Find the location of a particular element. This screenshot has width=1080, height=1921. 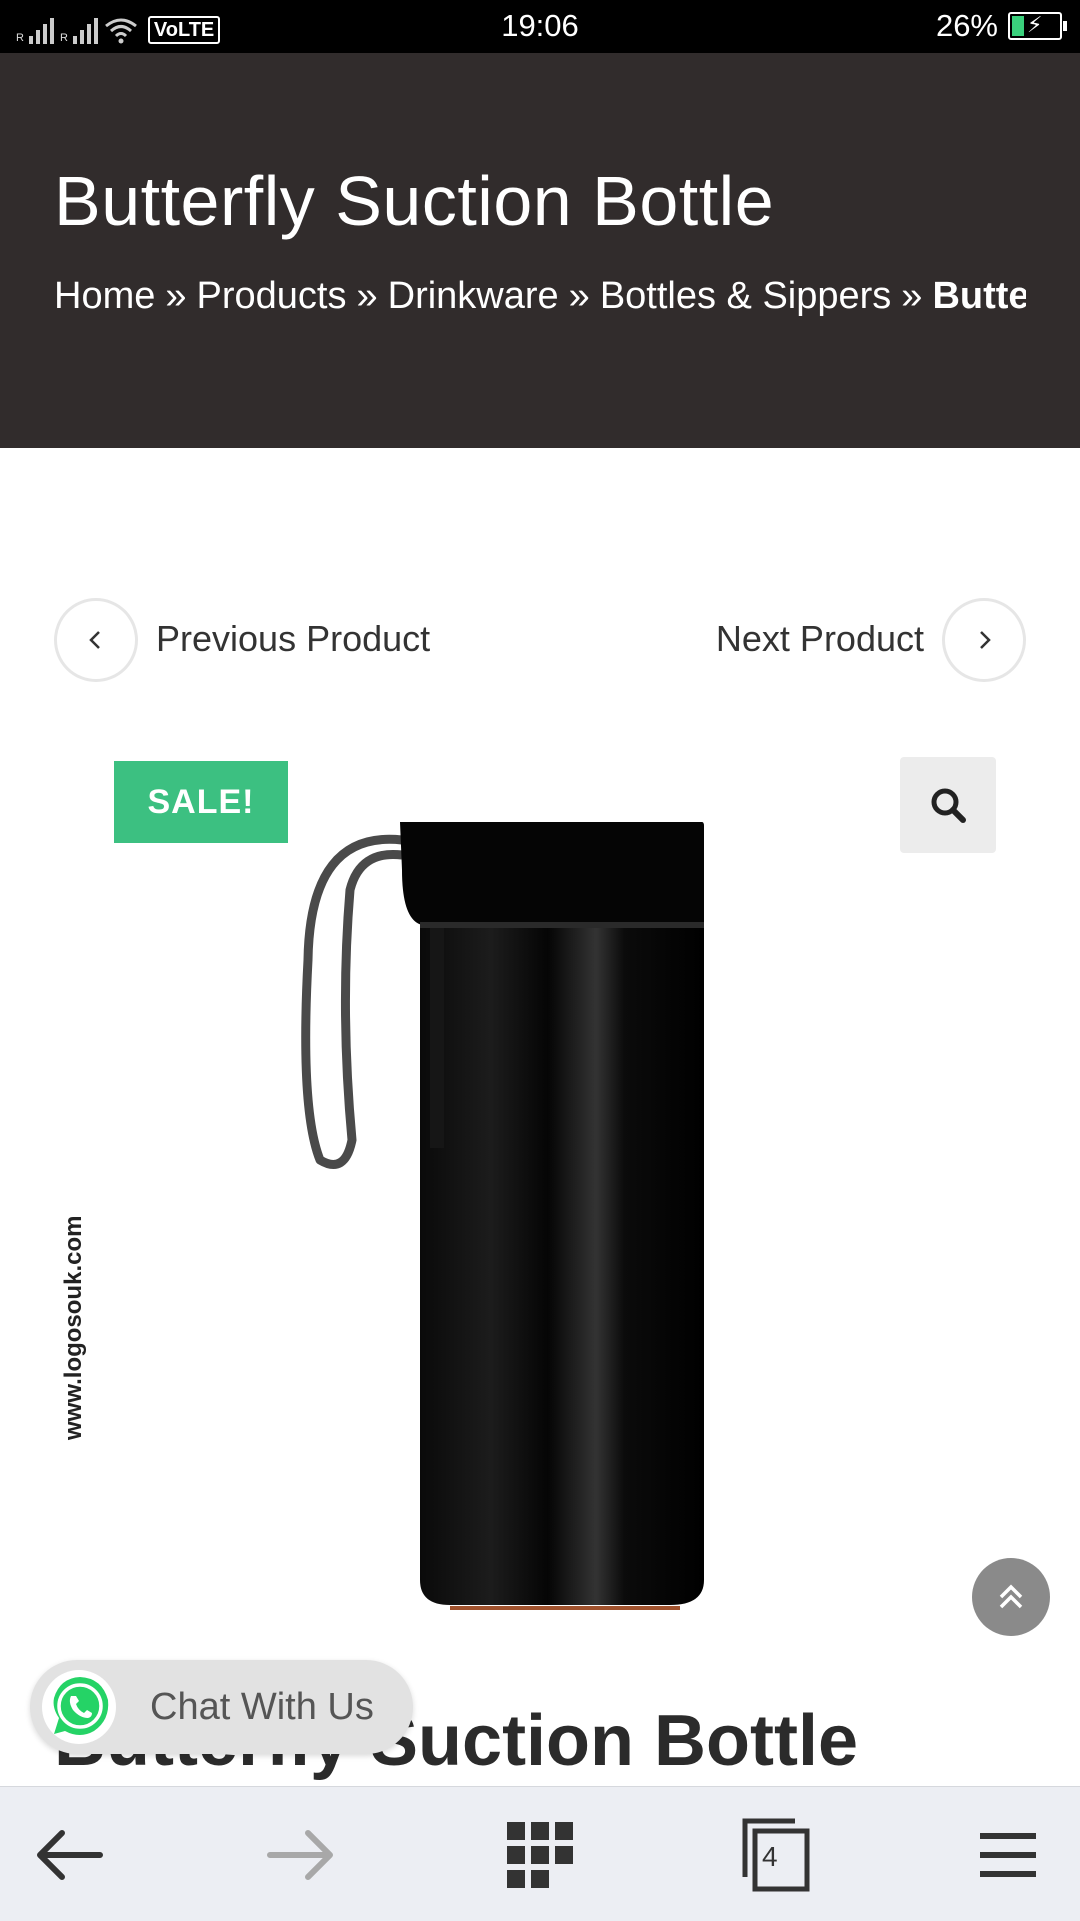

arrow-left-icon is located at coordinates (70, 1855).